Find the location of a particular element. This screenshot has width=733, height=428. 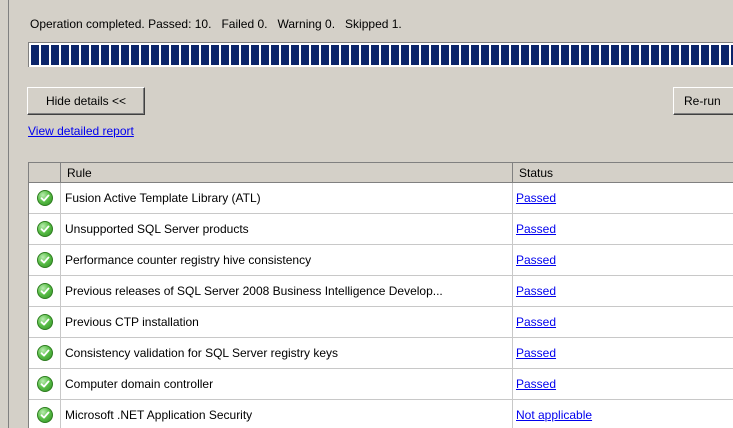

rule-name: Computer domain controller is located at coordinates (287, 384).